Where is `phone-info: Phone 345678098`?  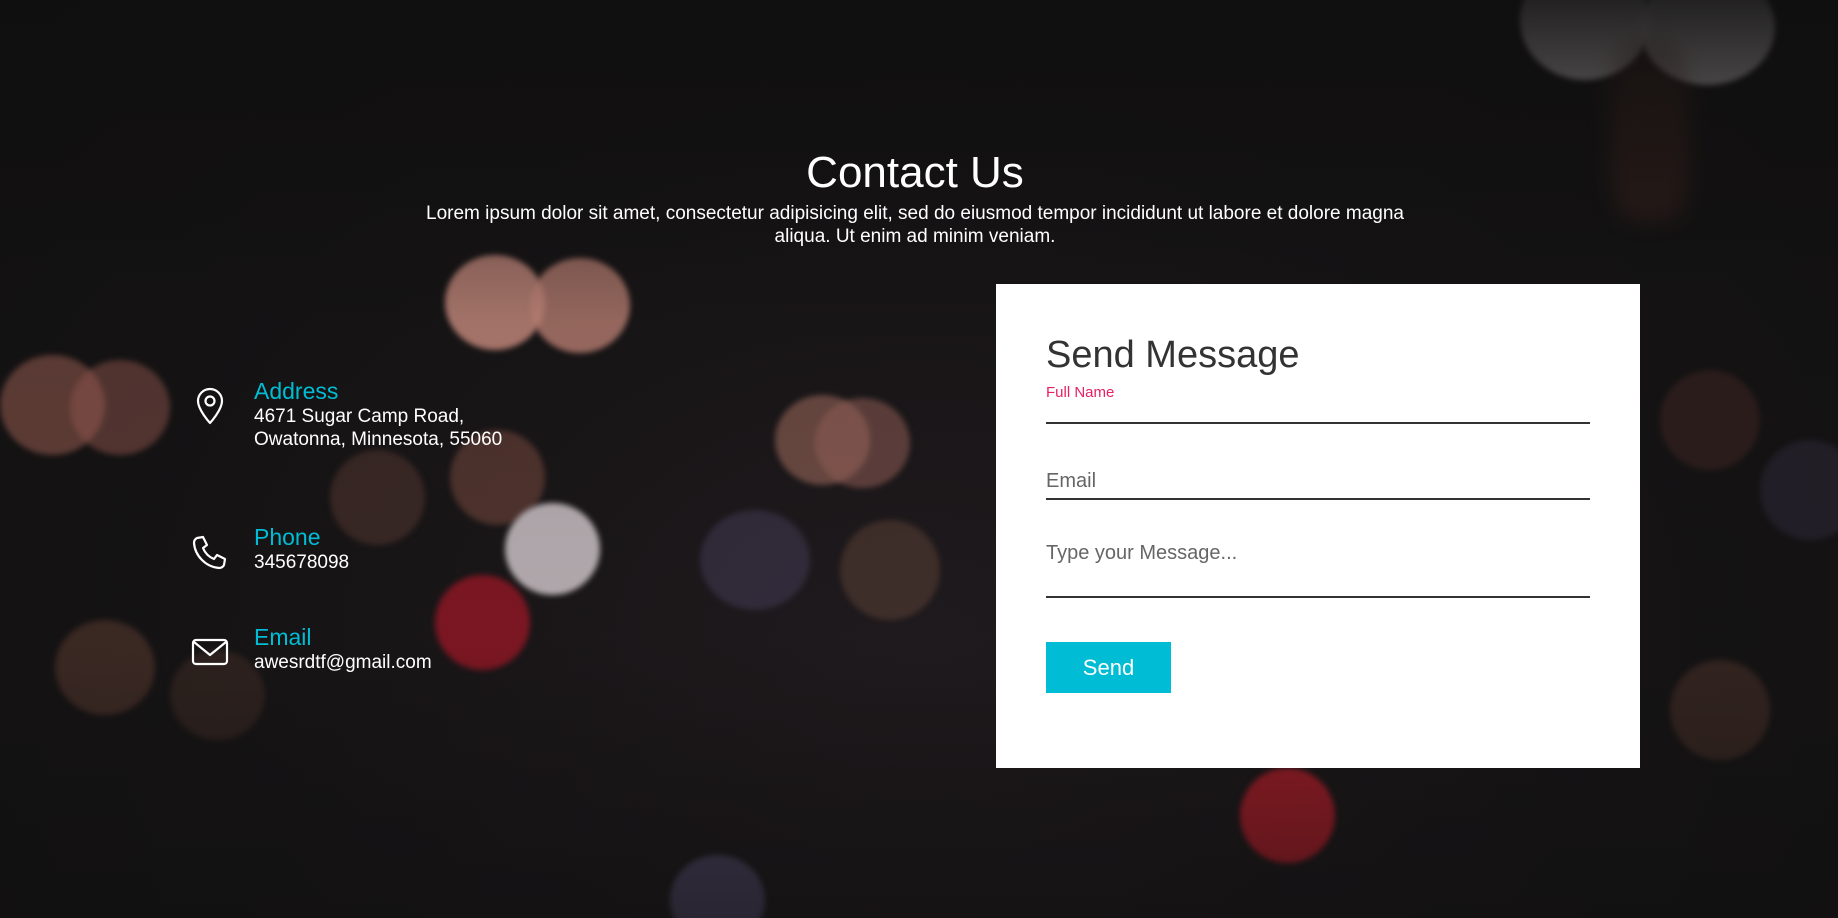 phone-info: Phone 345678098 is located at coordinates (347, 549).